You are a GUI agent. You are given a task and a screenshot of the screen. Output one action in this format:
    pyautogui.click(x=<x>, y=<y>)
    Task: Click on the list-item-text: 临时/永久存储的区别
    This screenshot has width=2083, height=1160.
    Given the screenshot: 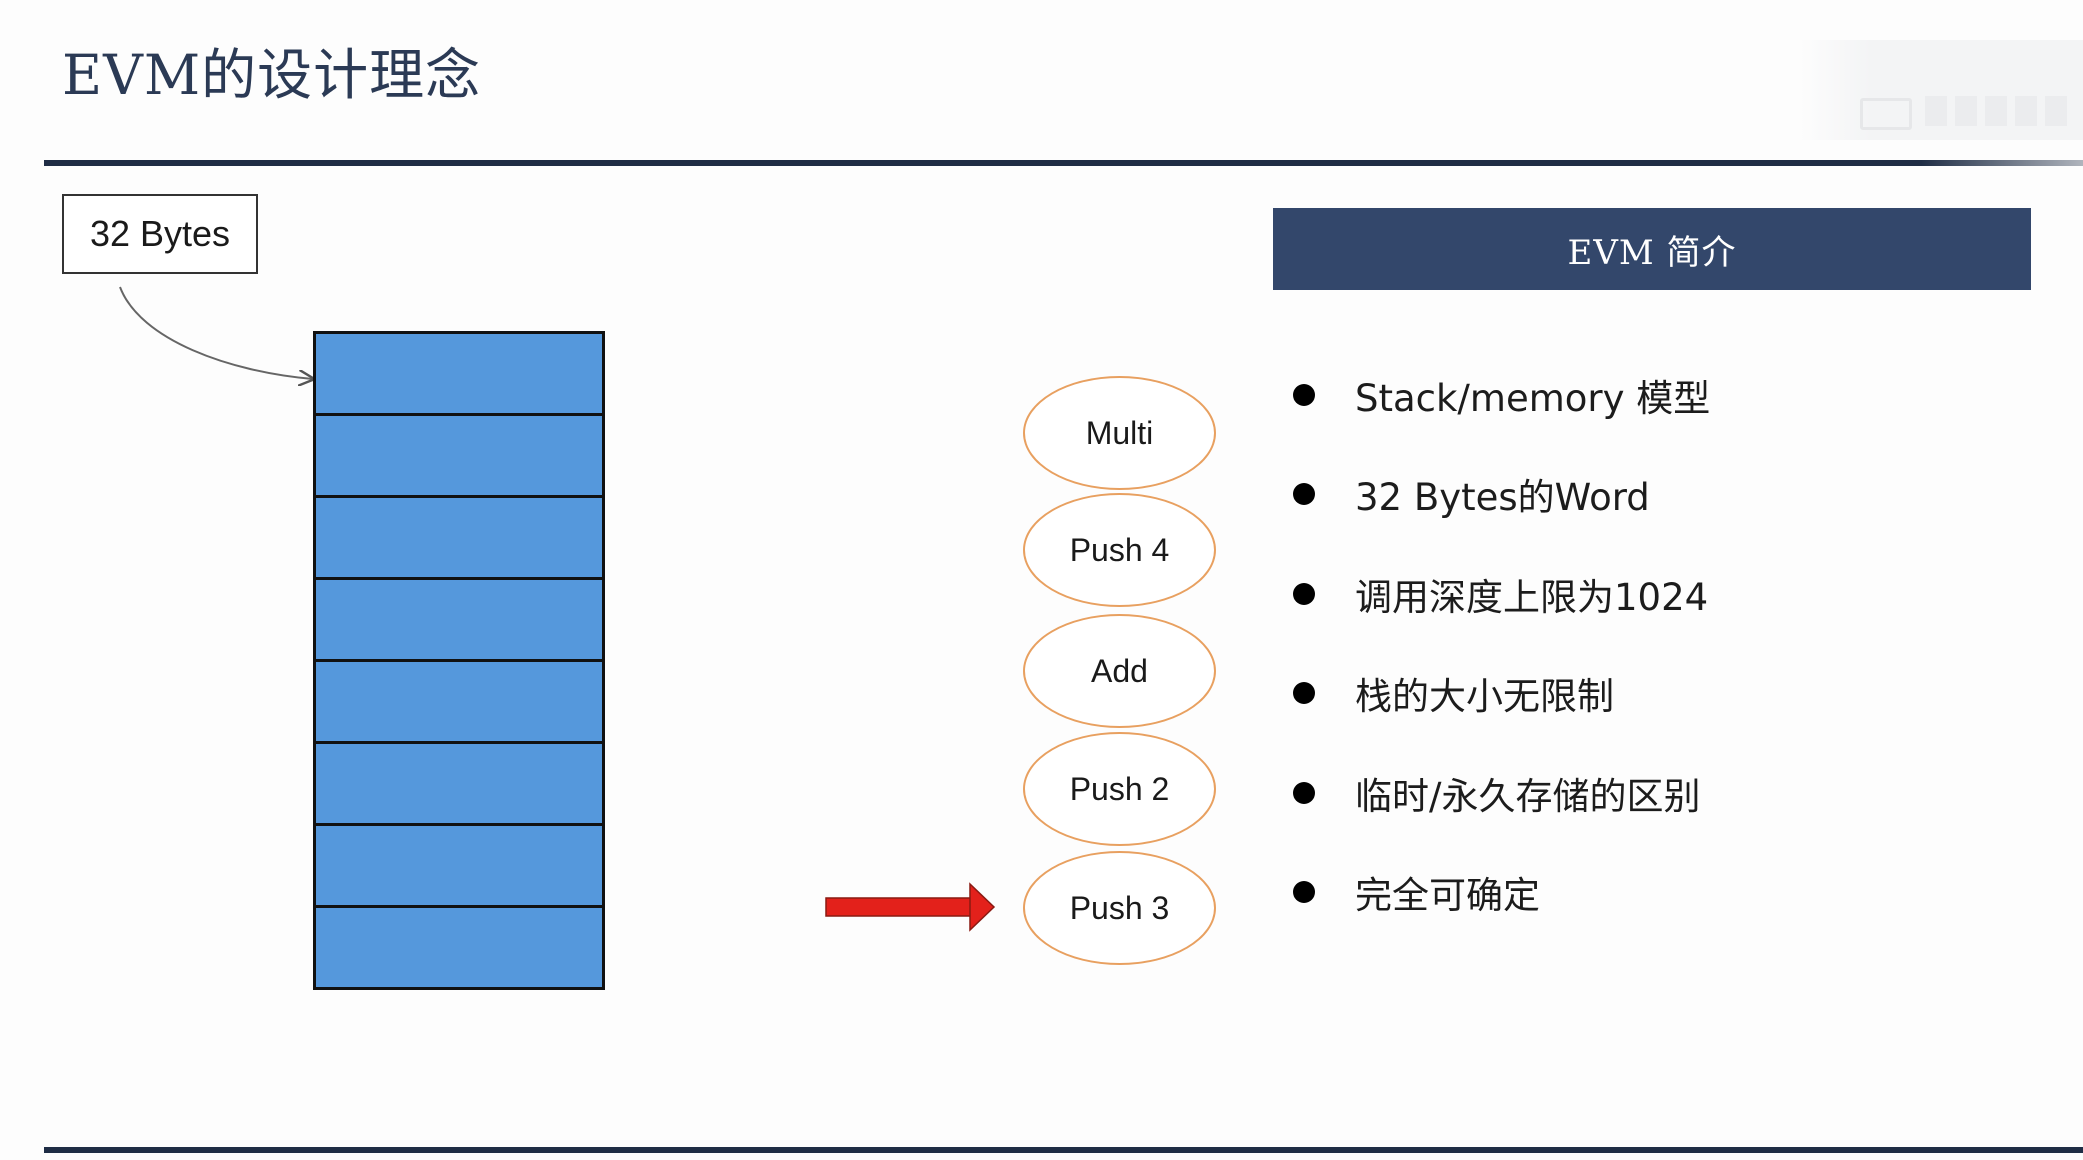 What is the action you would take?
    pyautogui.click(x=1528, y=796)
    